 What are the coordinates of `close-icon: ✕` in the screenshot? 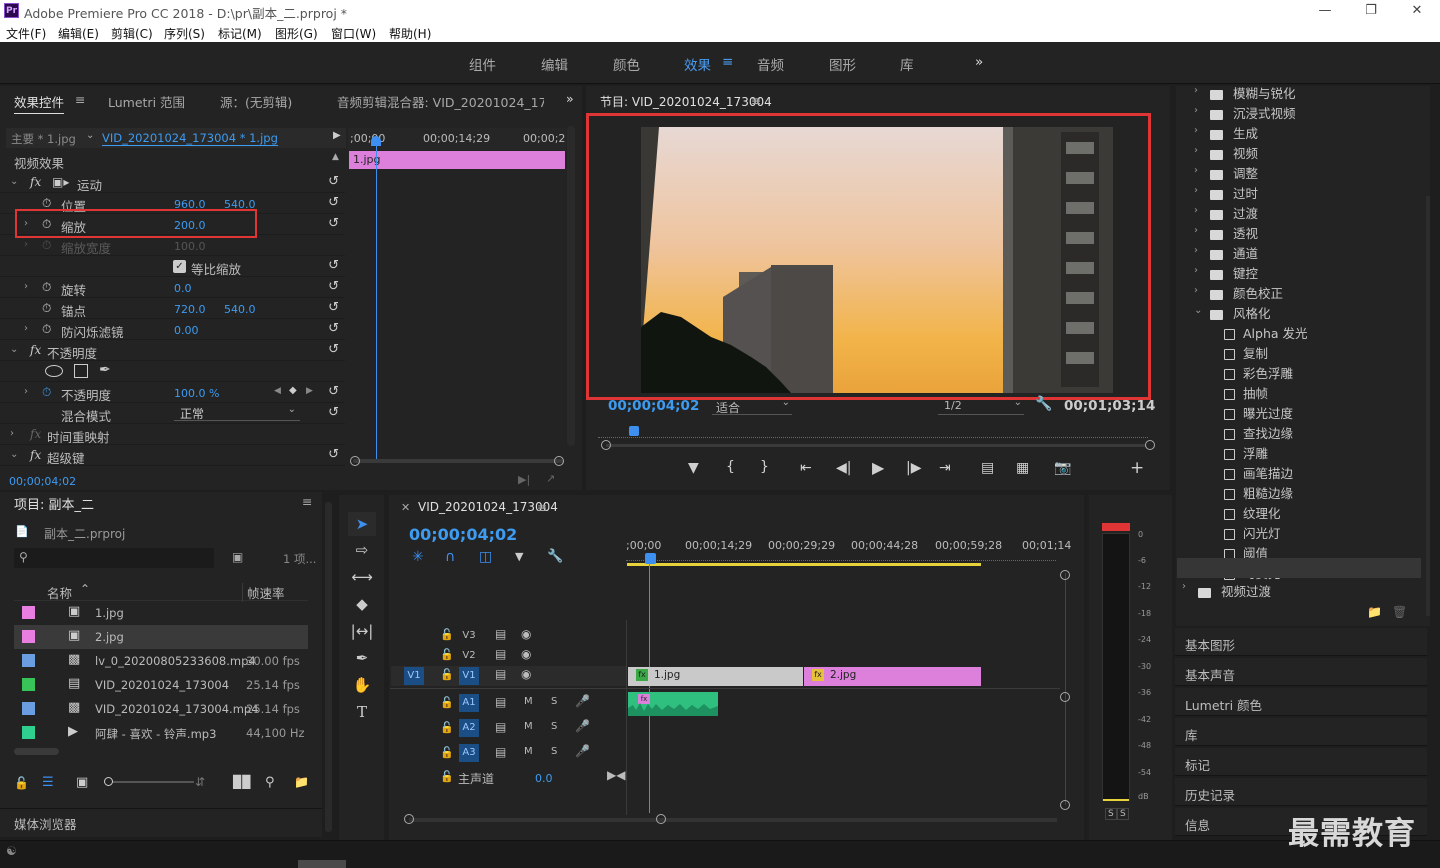 It's located at (405, 507).